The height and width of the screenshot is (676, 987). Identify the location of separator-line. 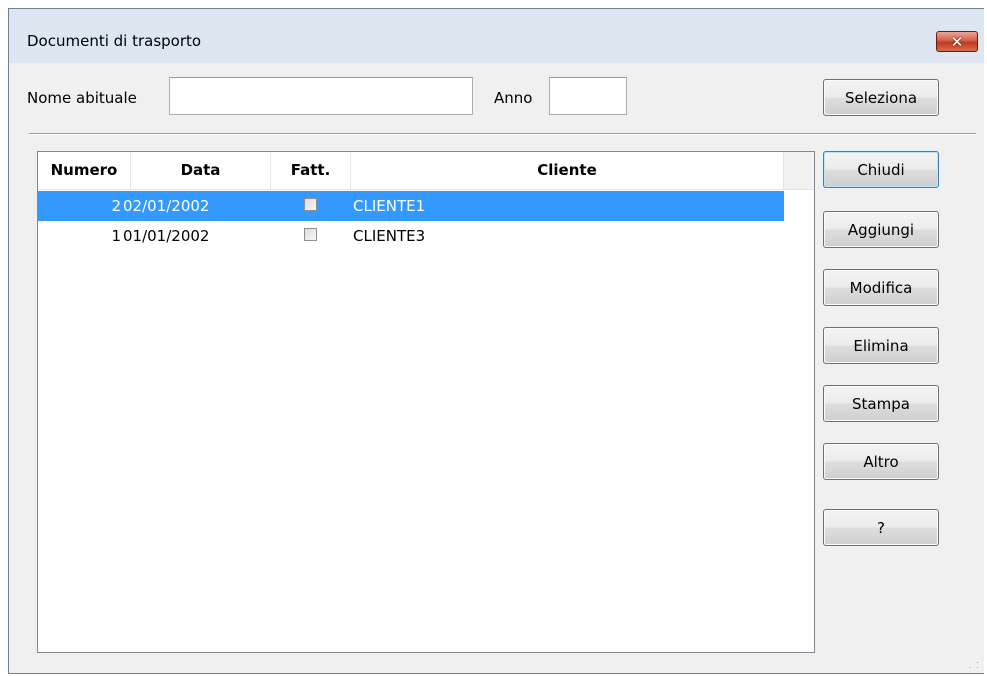
(502, 134).